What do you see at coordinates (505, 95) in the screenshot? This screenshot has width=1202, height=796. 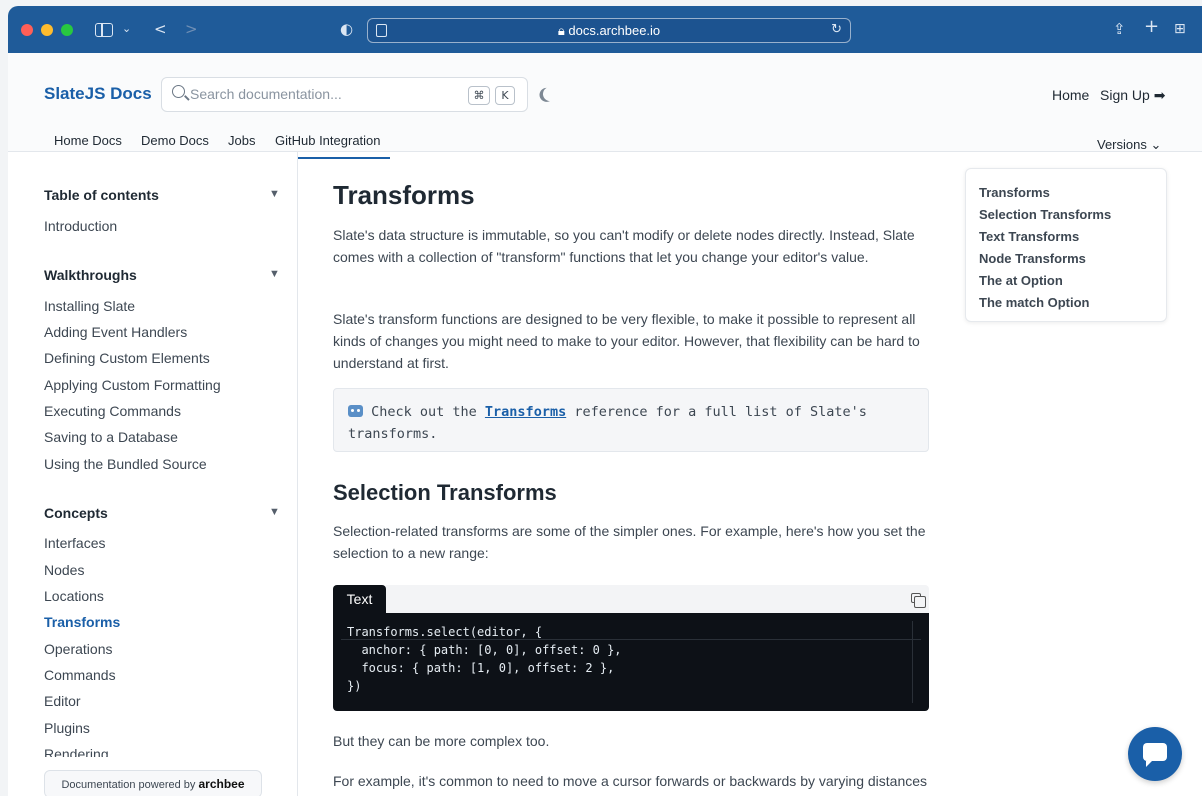 I see `shortcut-k-key: K` at bounding box center [505, 95].